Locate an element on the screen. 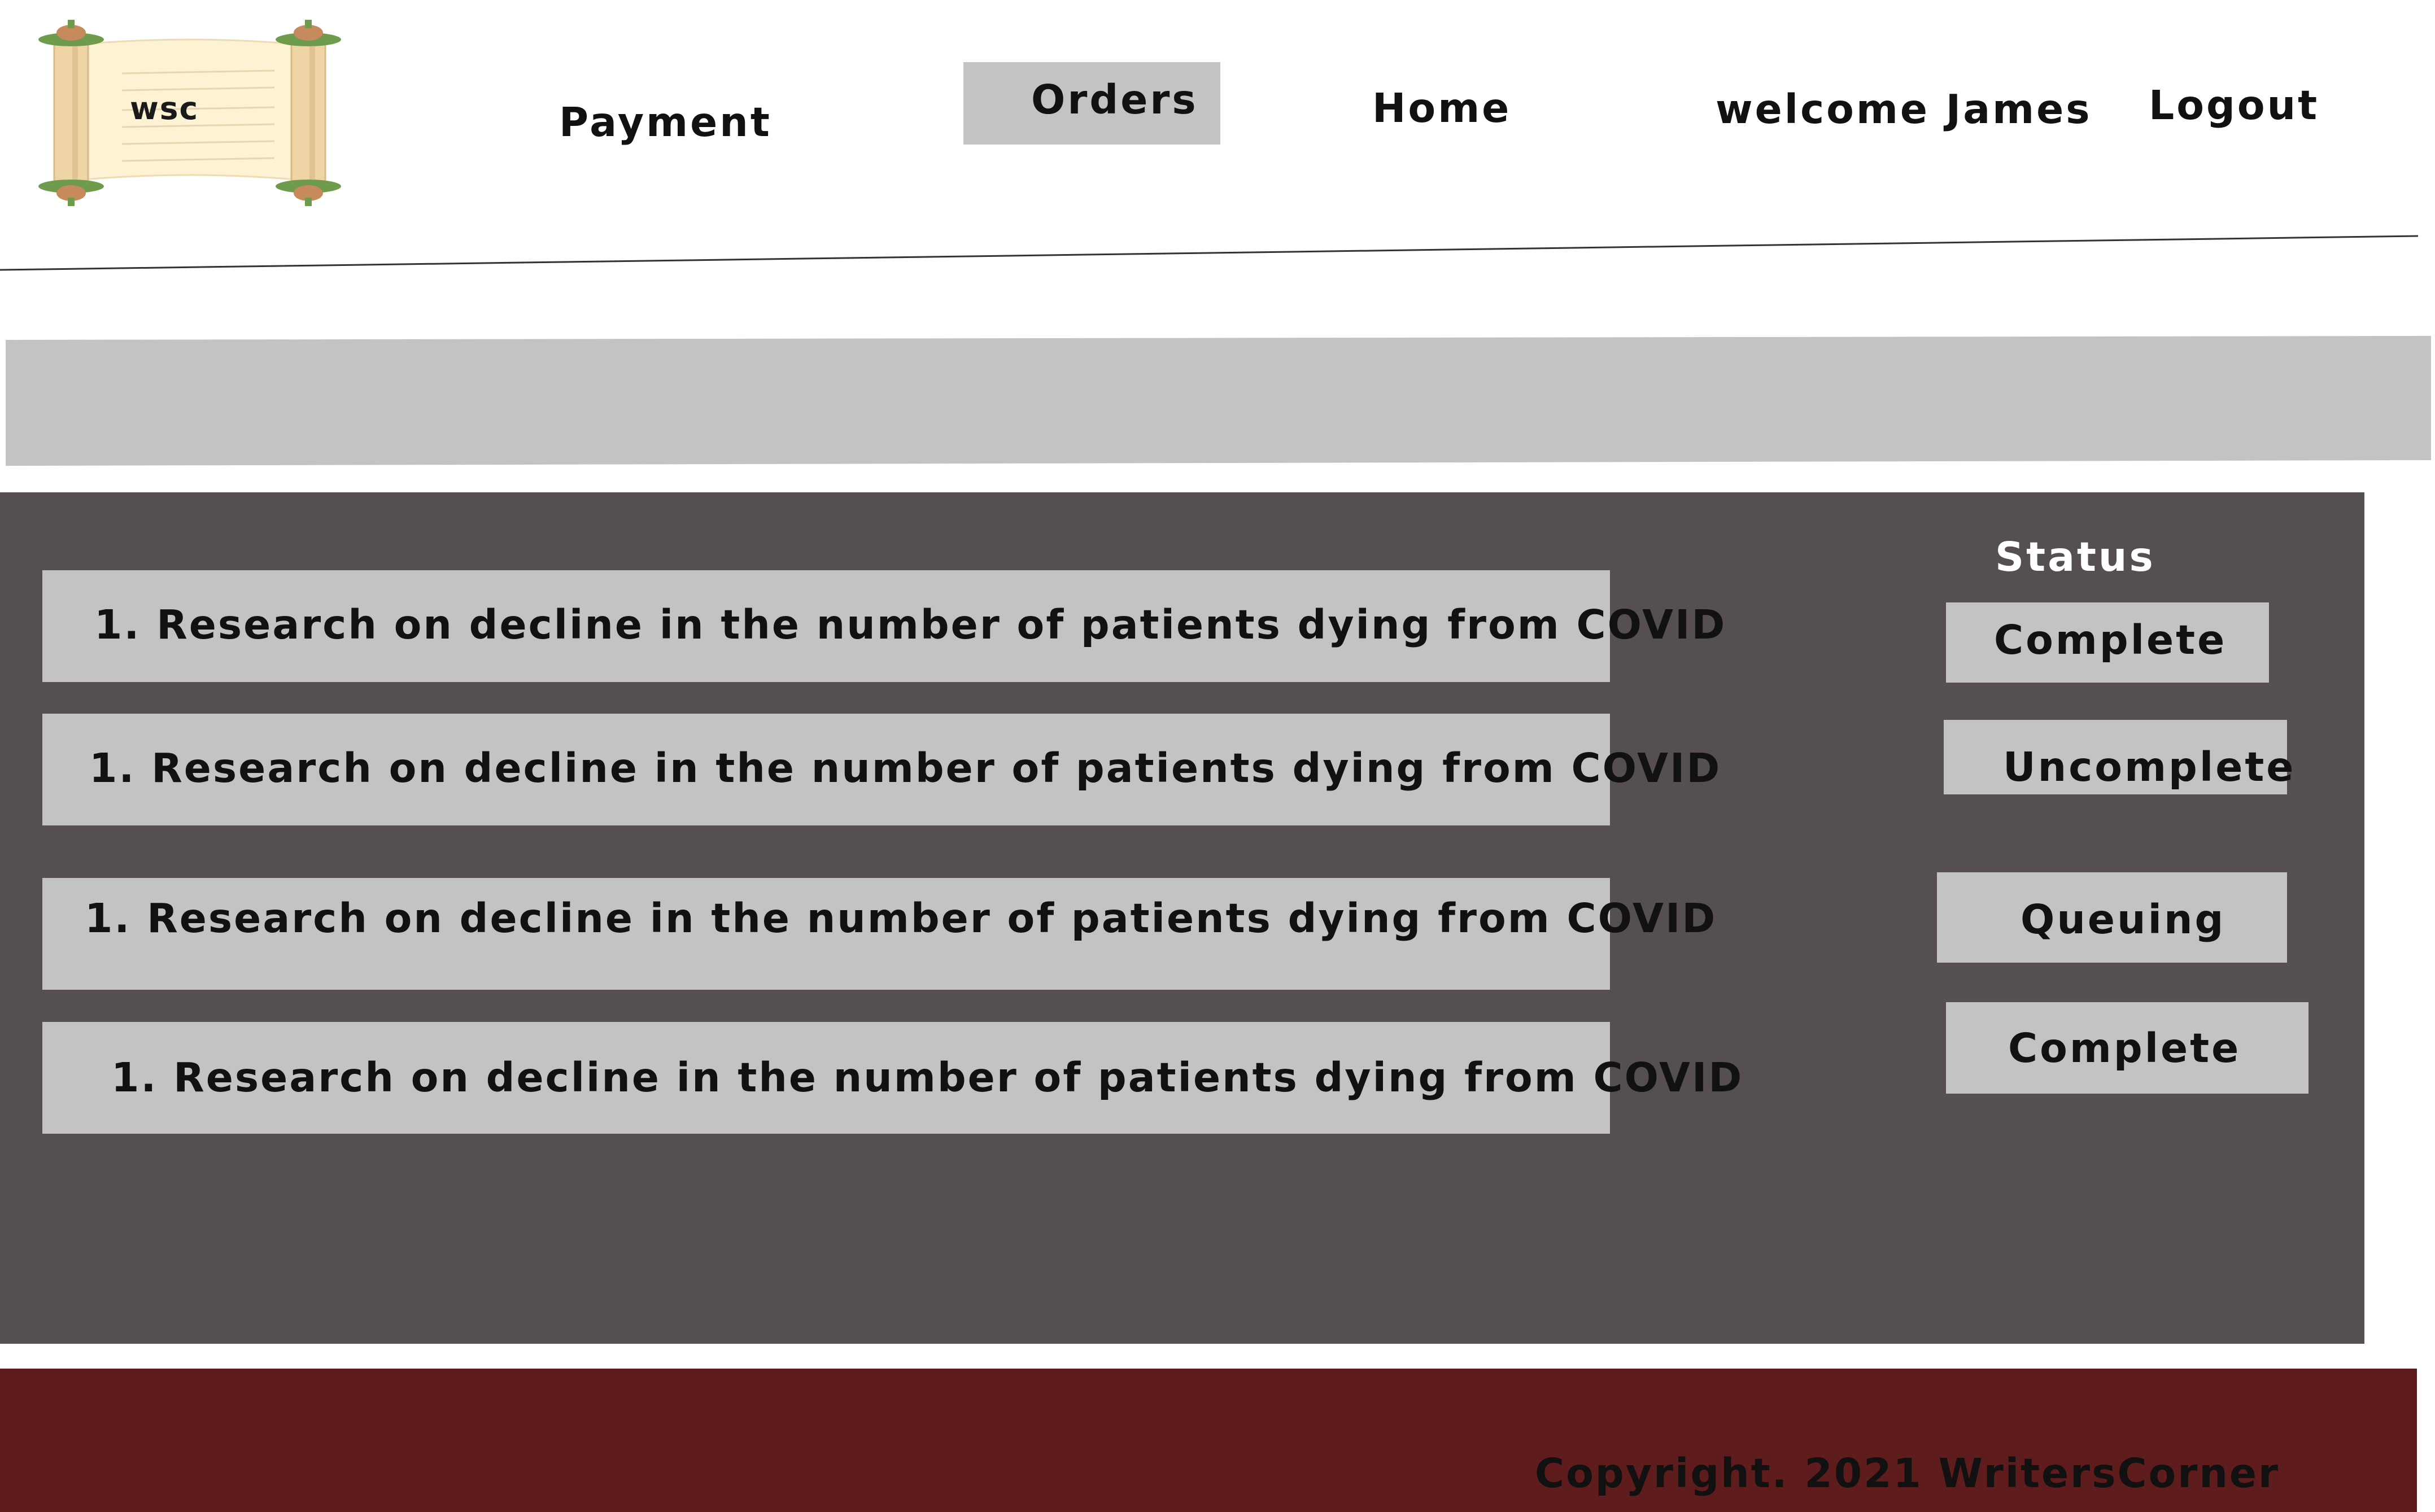  status-button-queuing: Queuing is located at coordinates (2112, 917).